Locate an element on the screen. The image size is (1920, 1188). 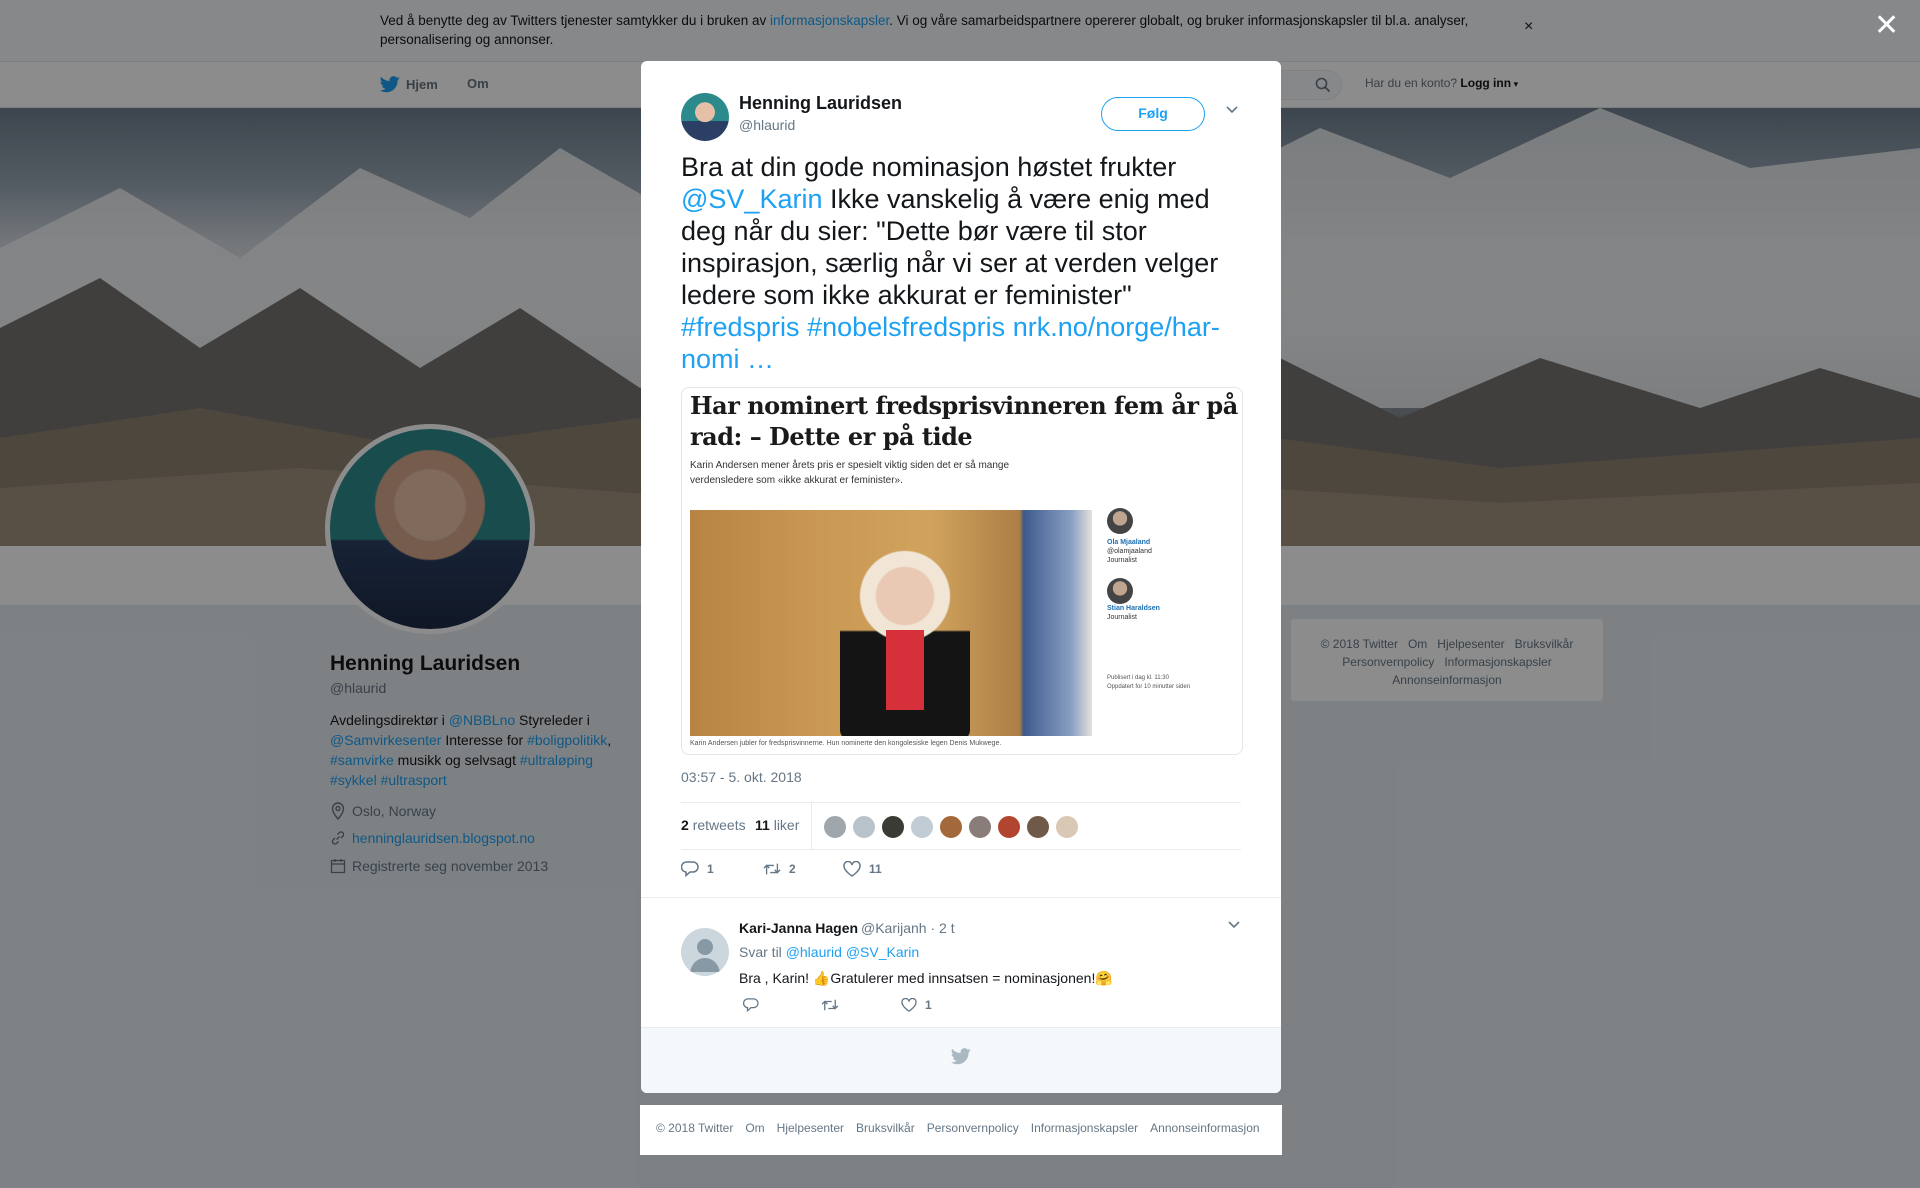
close-icon: ✕ is located at coordinates (1886, 25).